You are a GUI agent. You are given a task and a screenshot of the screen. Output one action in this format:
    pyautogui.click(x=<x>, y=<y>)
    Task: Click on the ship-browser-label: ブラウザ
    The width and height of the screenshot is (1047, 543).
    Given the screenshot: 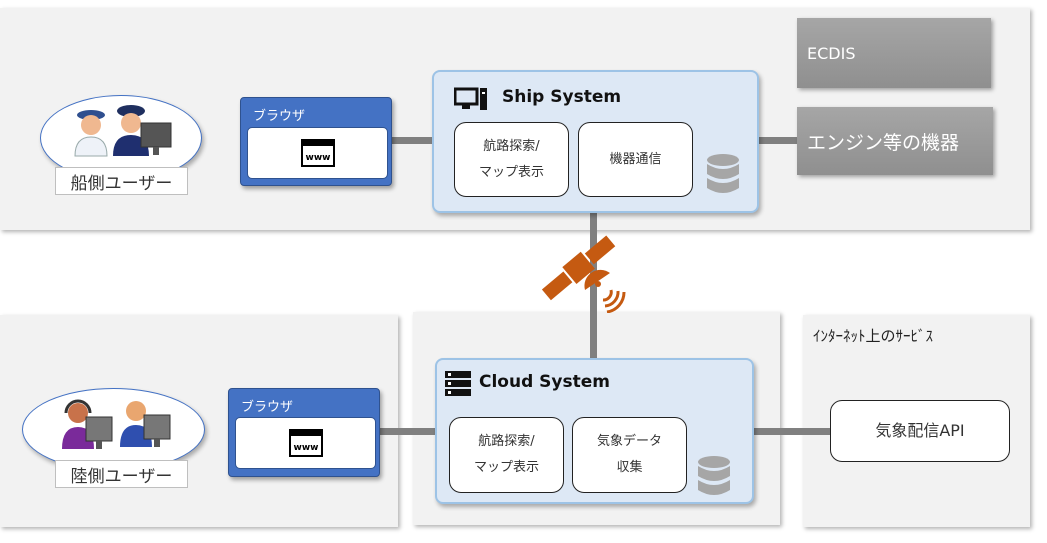 What is the action you would take?
    pyautogui.click(x=279, y=116)
    